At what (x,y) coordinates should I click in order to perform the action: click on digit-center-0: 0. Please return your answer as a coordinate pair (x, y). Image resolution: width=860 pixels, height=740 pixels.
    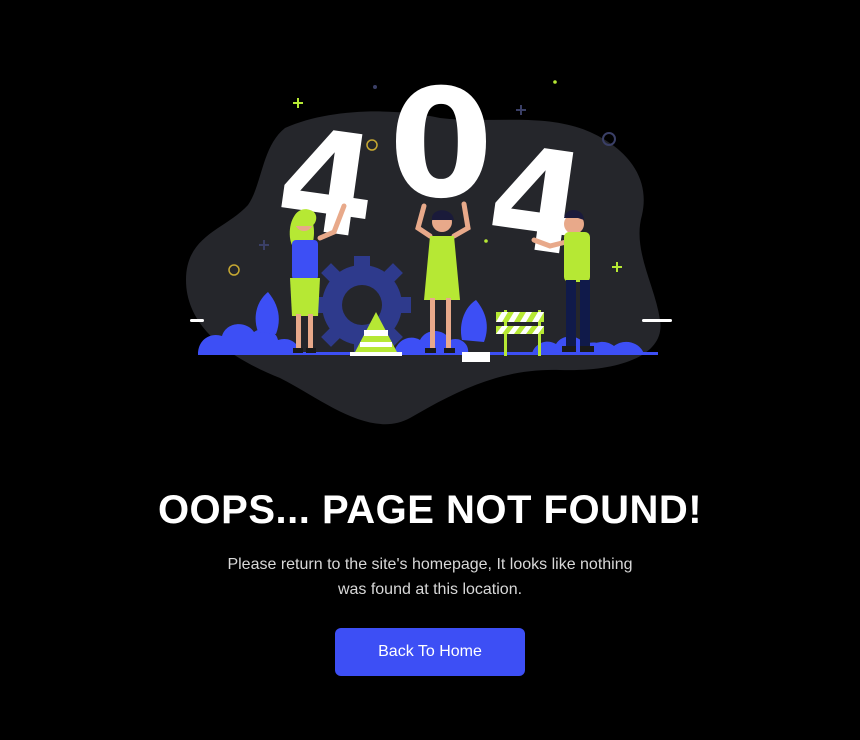
    Looking at the image, I should click on (441, 145).